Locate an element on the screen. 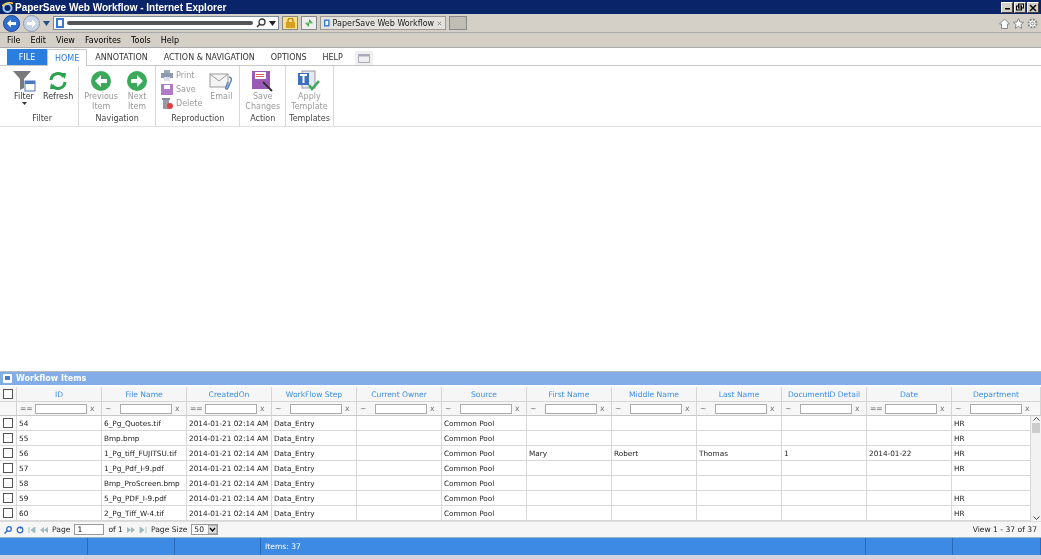  file-menu-tab: FILE is located at coordinates (27, 57).